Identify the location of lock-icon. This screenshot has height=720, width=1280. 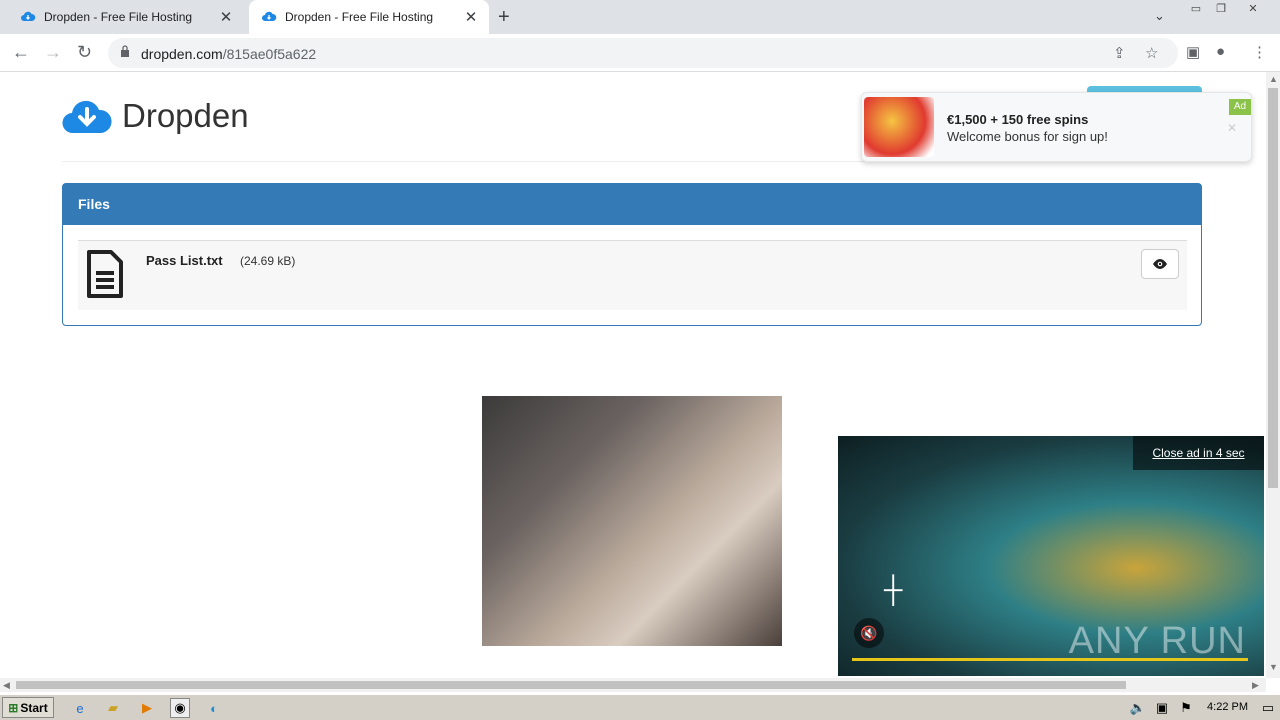
(125, 51).